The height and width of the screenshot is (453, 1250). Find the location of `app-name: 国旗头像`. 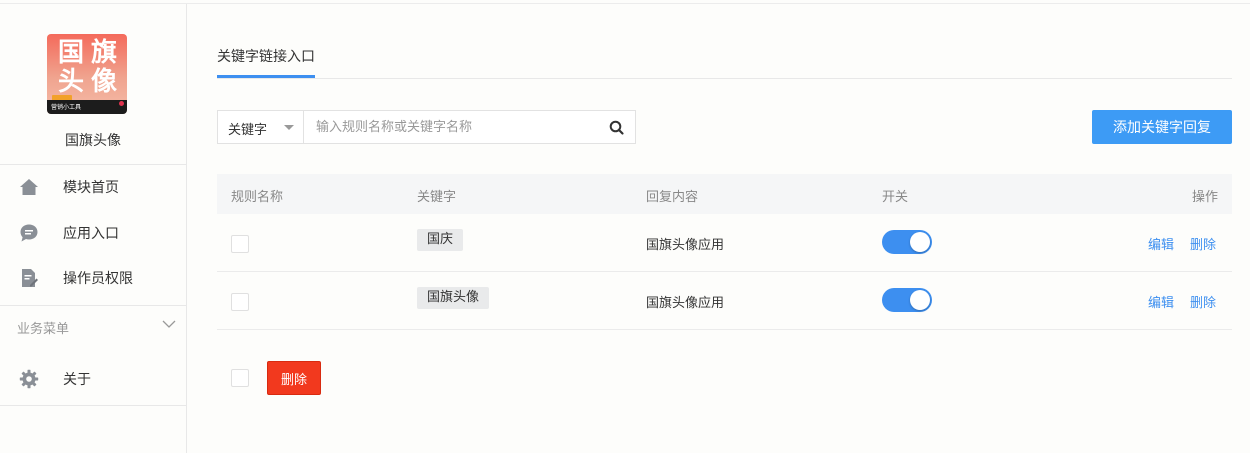

app-name: 国旗头像 is located at coordinates (93, 141).